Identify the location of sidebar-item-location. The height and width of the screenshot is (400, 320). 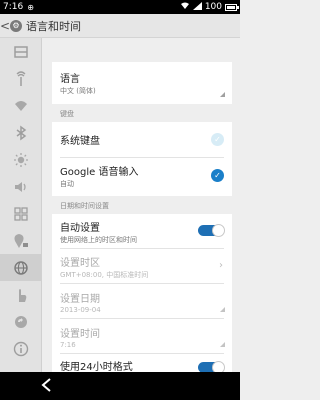
(20, 240).